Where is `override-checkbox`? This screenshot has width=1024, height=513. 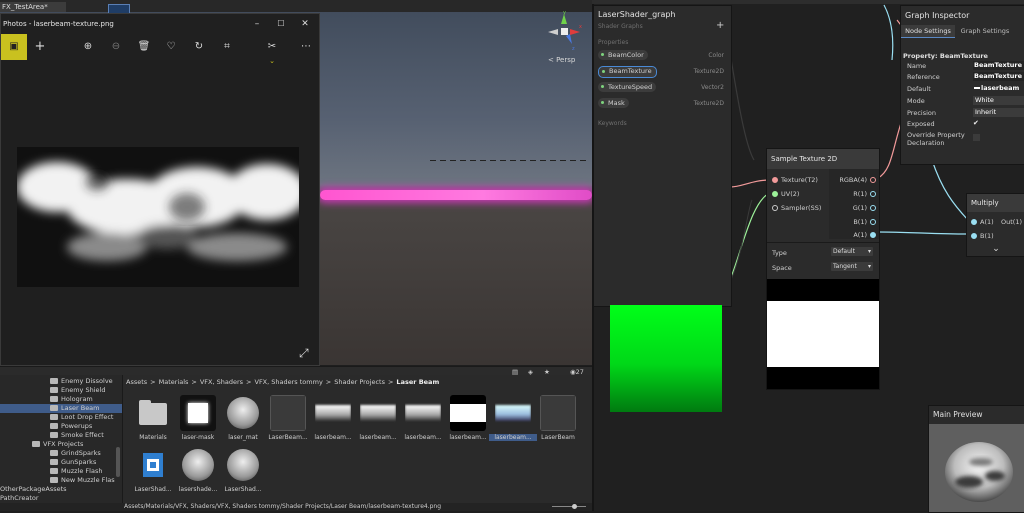
override-checkbox is located at coordinates (976, 137).